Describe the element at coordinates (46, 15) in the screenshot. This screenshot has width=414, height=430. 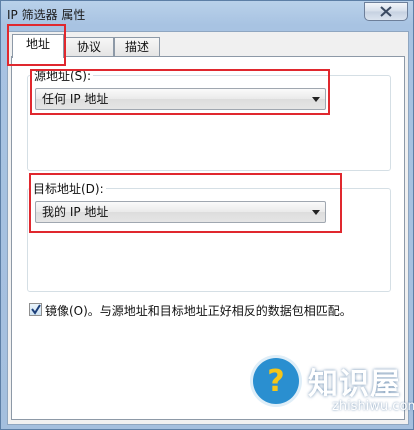
I see `window-title: IP 筛选器 属性` at that location.